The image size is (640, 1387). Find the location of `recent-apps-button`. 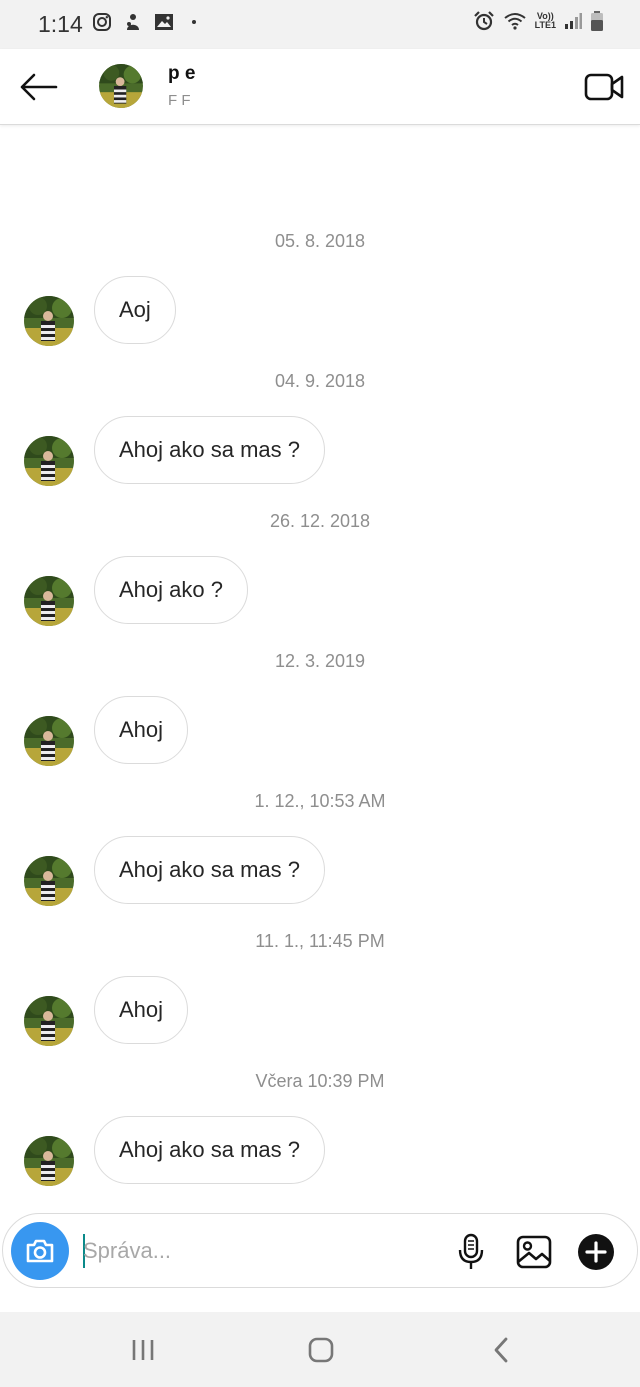

recent-apps-button is located at coordinates (143, 1350).